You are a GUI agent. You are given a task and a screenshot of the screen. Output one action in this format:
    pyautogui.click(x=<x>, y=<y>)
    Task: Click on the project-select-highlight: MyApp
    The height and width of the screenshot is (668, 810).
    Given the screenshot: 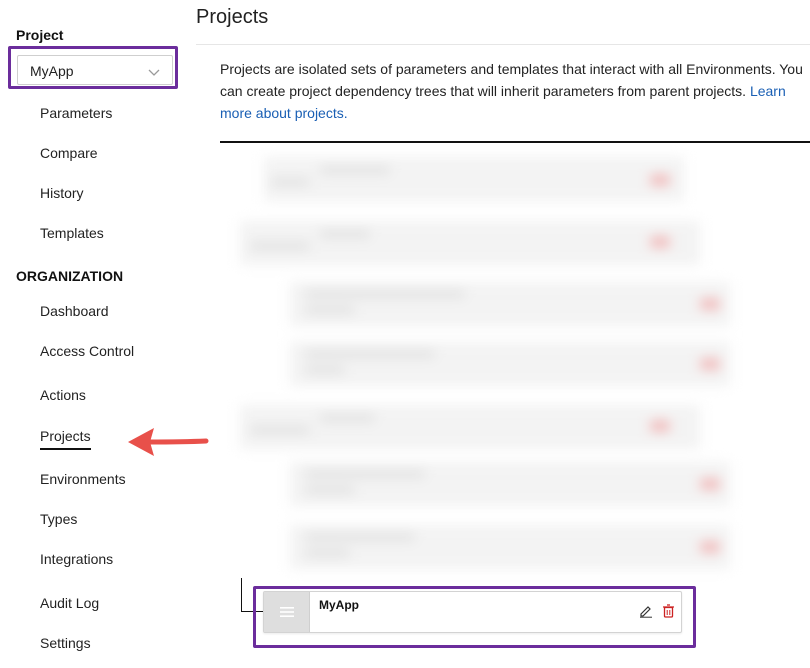 What is the action you would take?
    pyautogui.click(x=93, y=67)
    